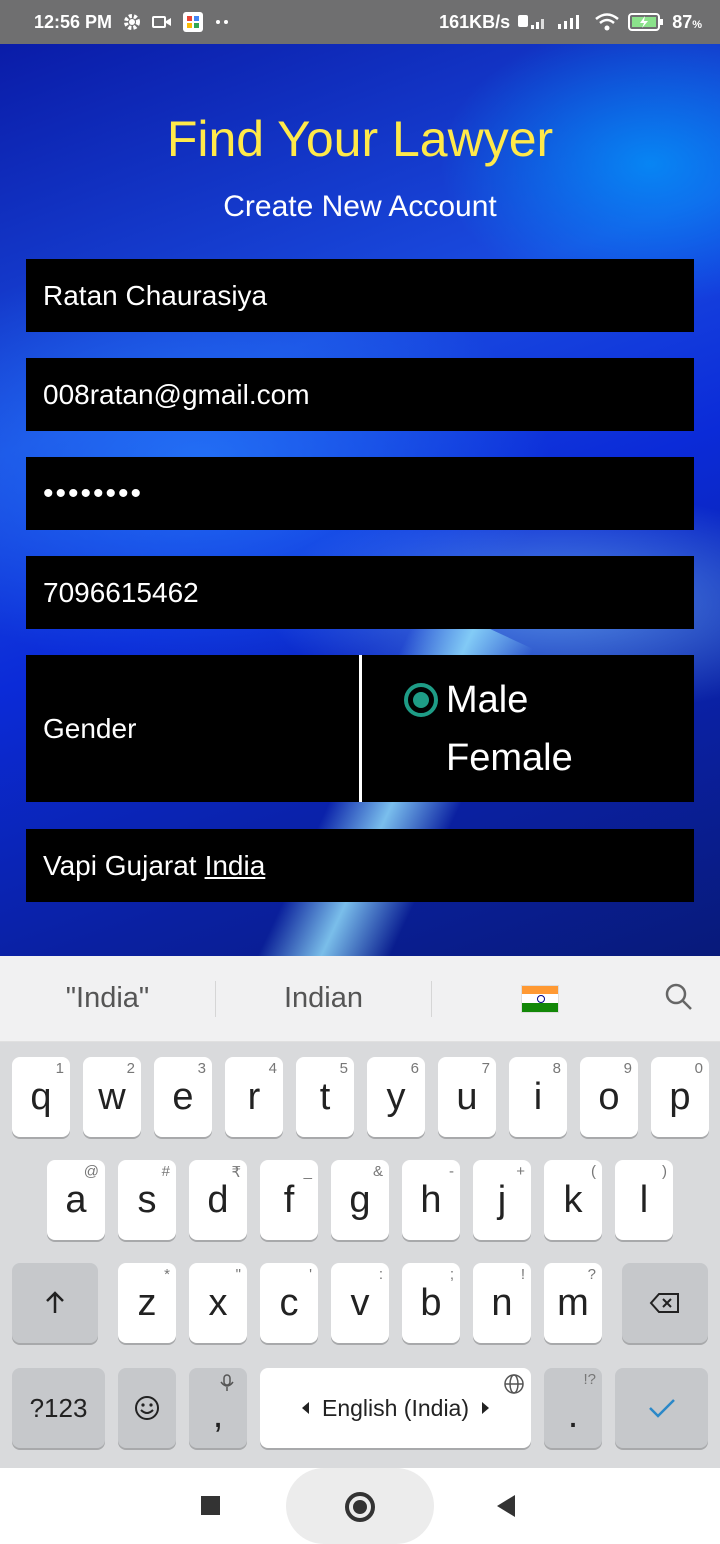 Image resolution: width=720 pixels, height=1544 pixels. What do you see at coordinates (360, 394) in the screenshot?
I see `email-field: 008ratan@gmail.com` at bounding box center [360, 394].